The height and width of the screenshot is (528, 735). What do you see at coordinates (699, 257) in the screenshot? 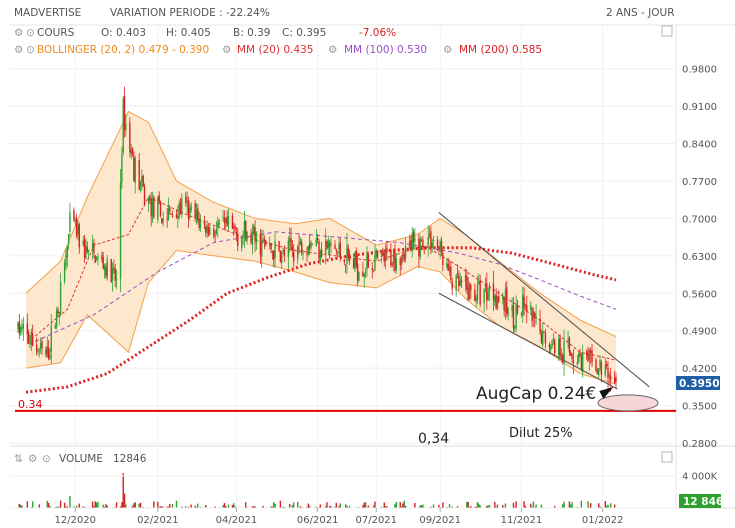
I see `y-tick-label: 0.6300` at bounding box center [699, 257].